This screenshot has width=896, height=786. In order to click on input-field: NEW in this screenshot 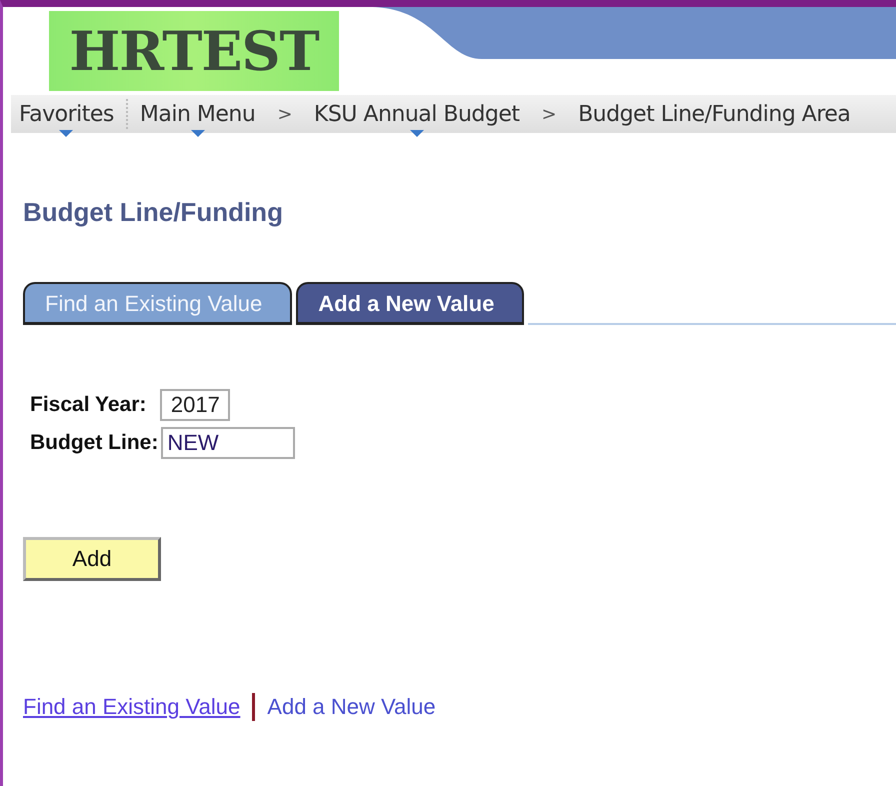, I will do `click(228, 443)`.